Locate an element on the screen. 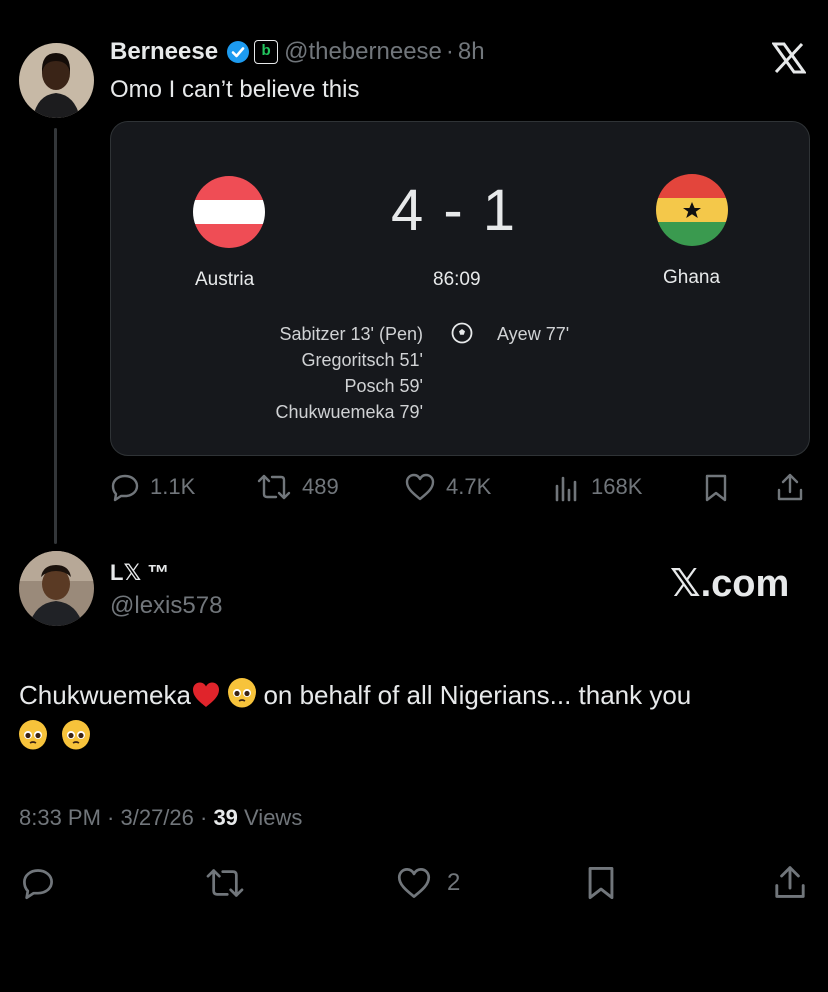  reply-button: 1.1K is located at coordinates (152, 487).